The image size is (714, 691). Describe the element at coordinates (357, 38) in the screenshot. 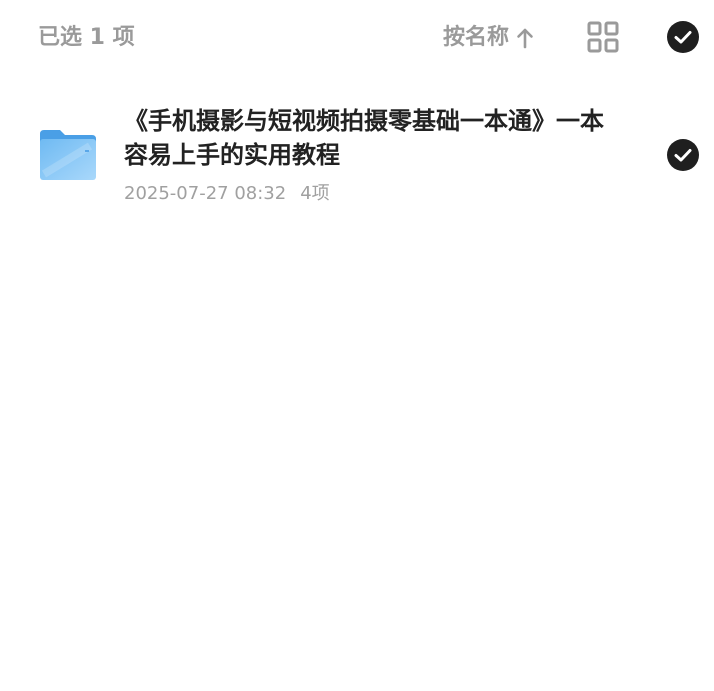

I see `toolbar: 已选 1 项 按名称` at that location.